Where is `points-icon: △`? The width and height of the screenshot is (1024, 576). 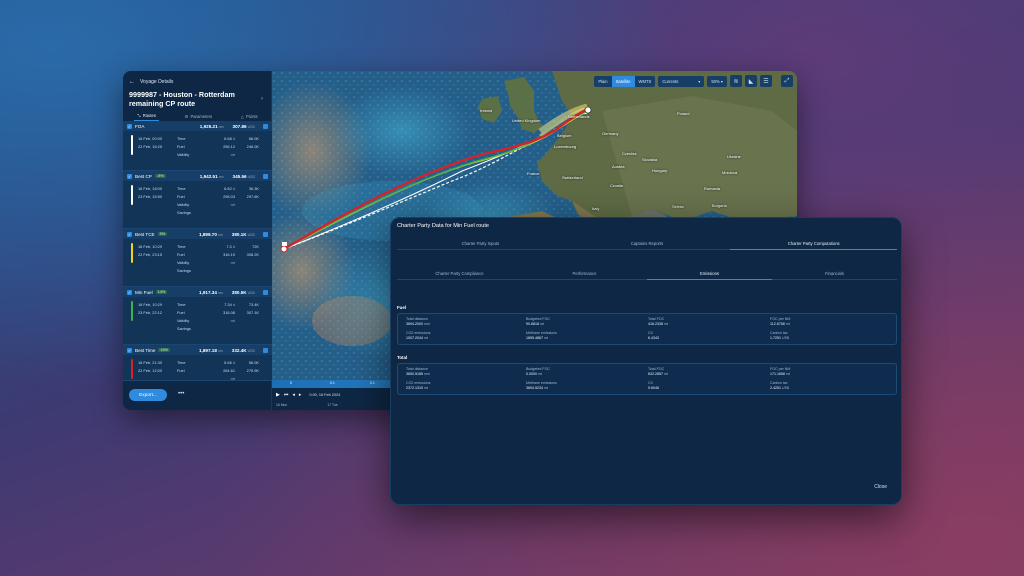 points-icon: △ is located at coordinates (242, 116).